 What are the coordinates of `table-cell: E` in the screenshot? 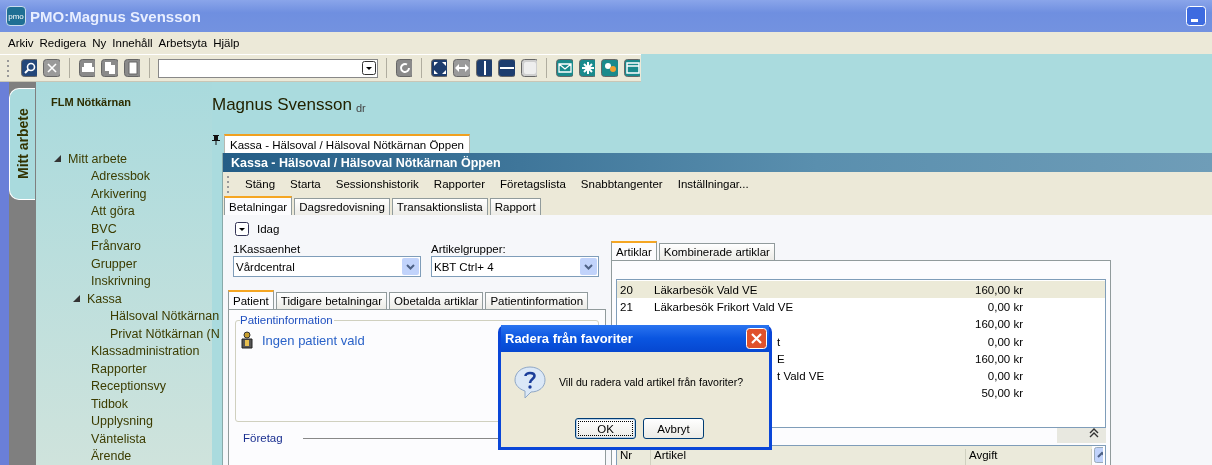 It's located at (781, 358).